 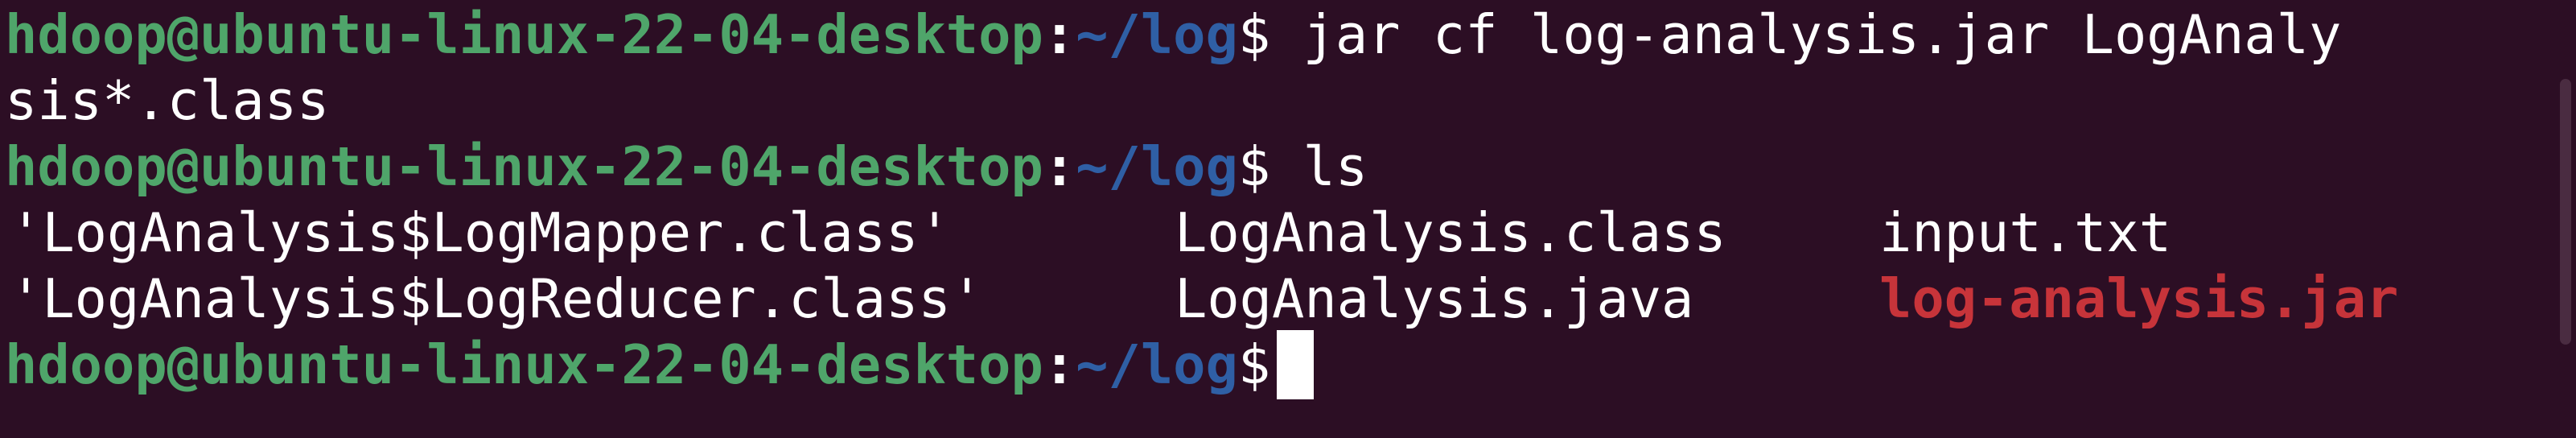 What do you see at coordinates (1450, 232) in the screenshot?
I see `ls-file-loganalysis-class: LogAnalysis.class` at bounding box center [1450, 232].